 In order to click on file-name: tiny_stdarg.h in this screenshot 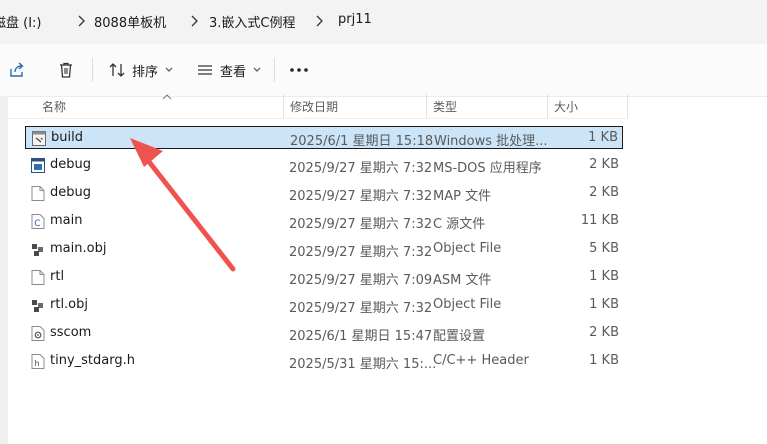, I will do `click(92, 360)`.